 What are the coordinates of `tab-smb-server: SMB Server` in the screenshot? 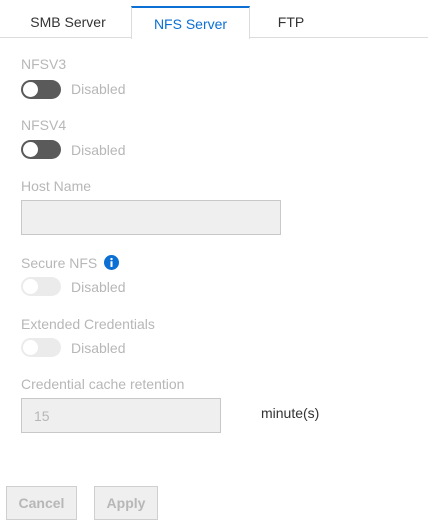 It's located at (68, 22).